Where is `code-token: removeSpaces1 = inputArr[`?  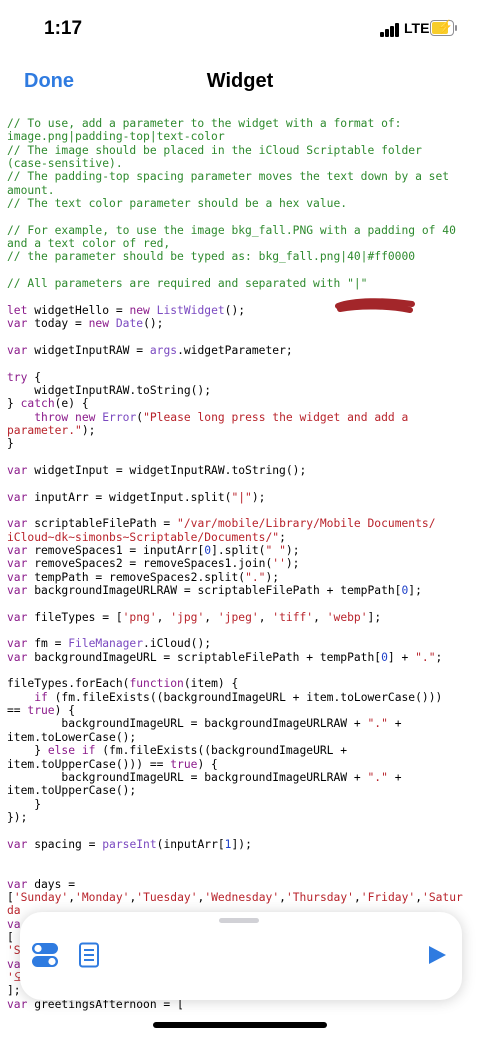 code-token: removeSpaces1 = inputArr[ is located at coordinates (116, 550).